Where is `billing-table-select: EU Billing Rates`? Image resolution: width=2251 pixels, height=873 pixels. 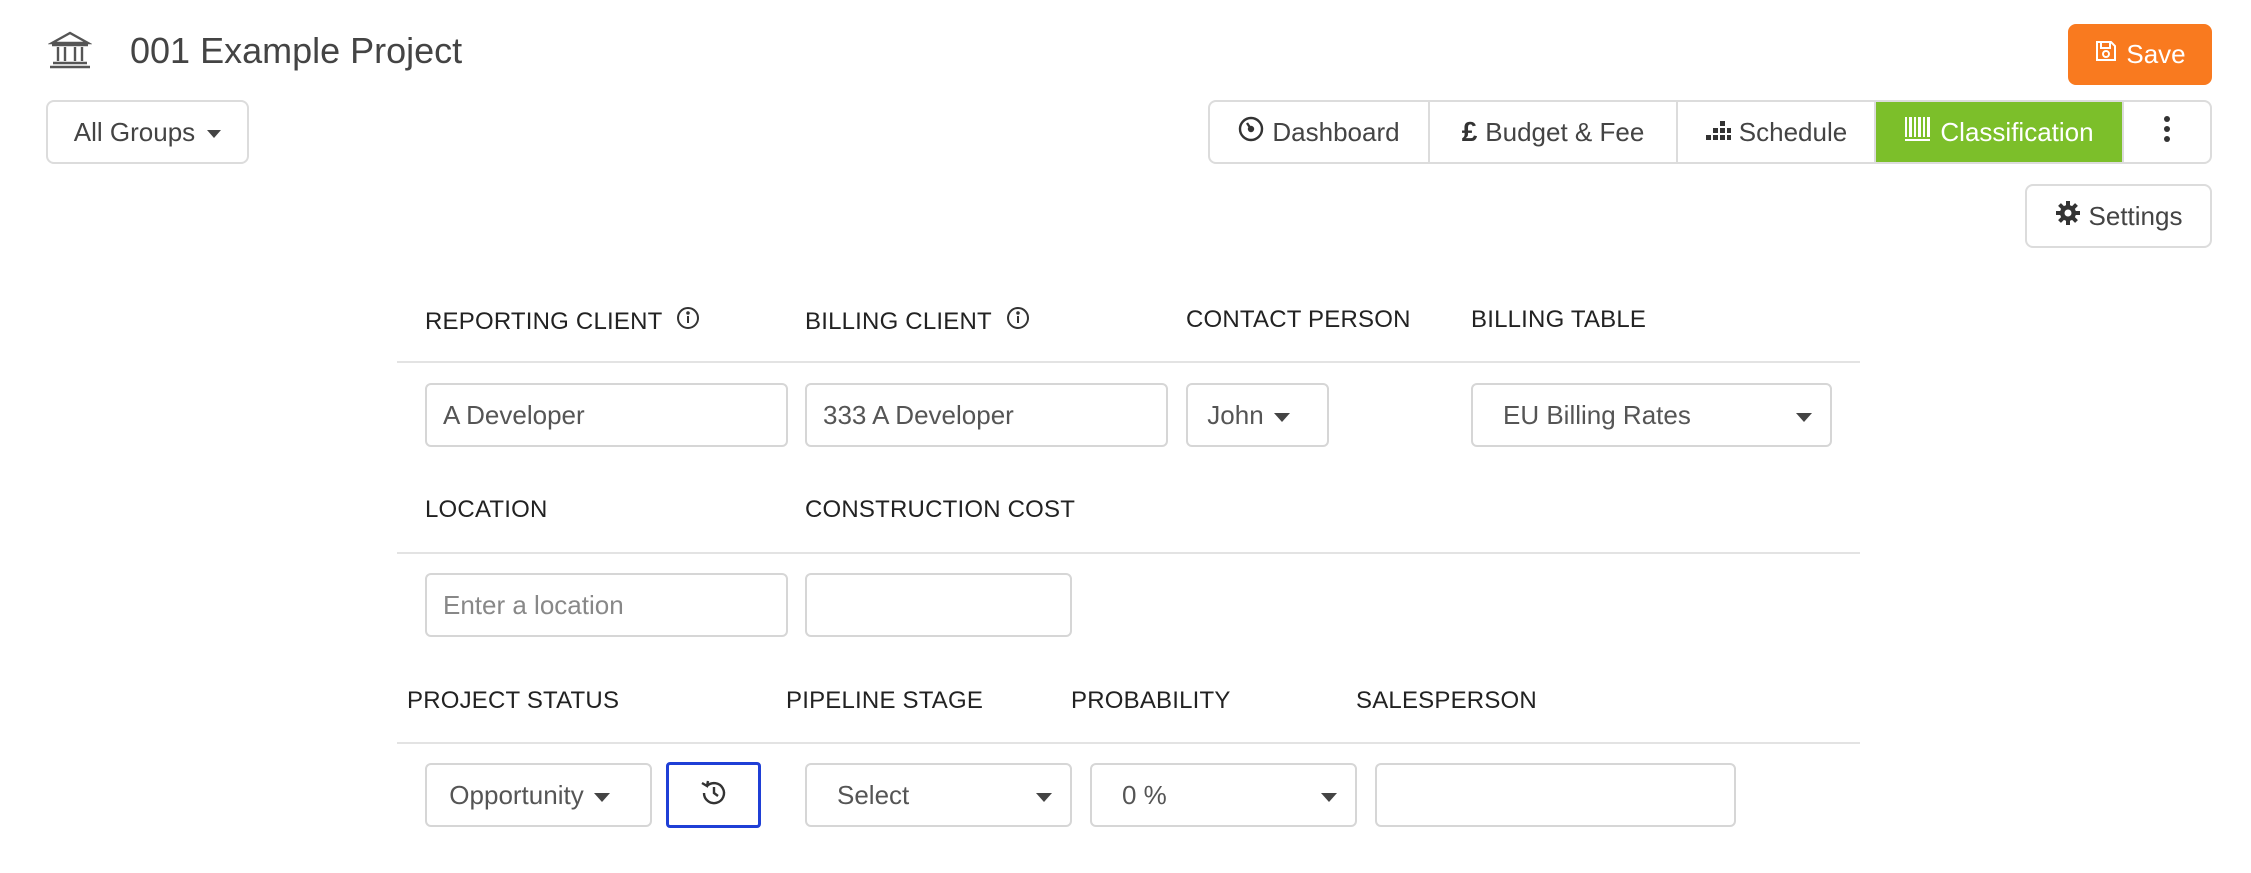 billing-table-select: EU Billing Rates is located at coordinates (1651, 415).